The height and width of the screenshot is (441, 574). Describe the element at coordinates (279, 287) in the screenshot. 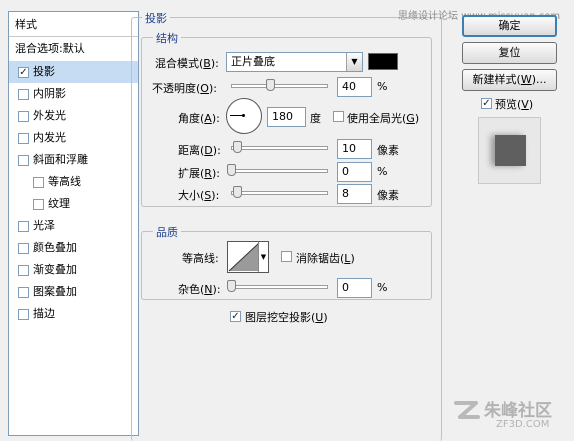

I see `noise-slider-track` at that location.